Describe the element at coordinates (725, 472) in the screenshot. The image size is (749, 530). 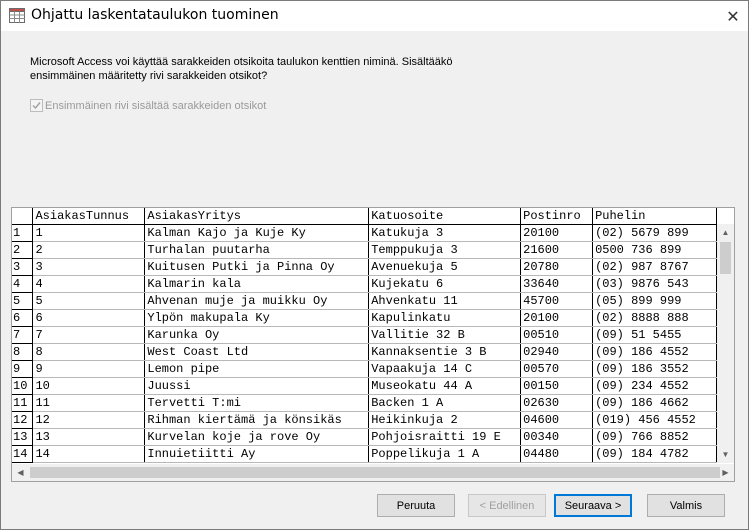
I see `scroll-right-icon: ▶` at that location.